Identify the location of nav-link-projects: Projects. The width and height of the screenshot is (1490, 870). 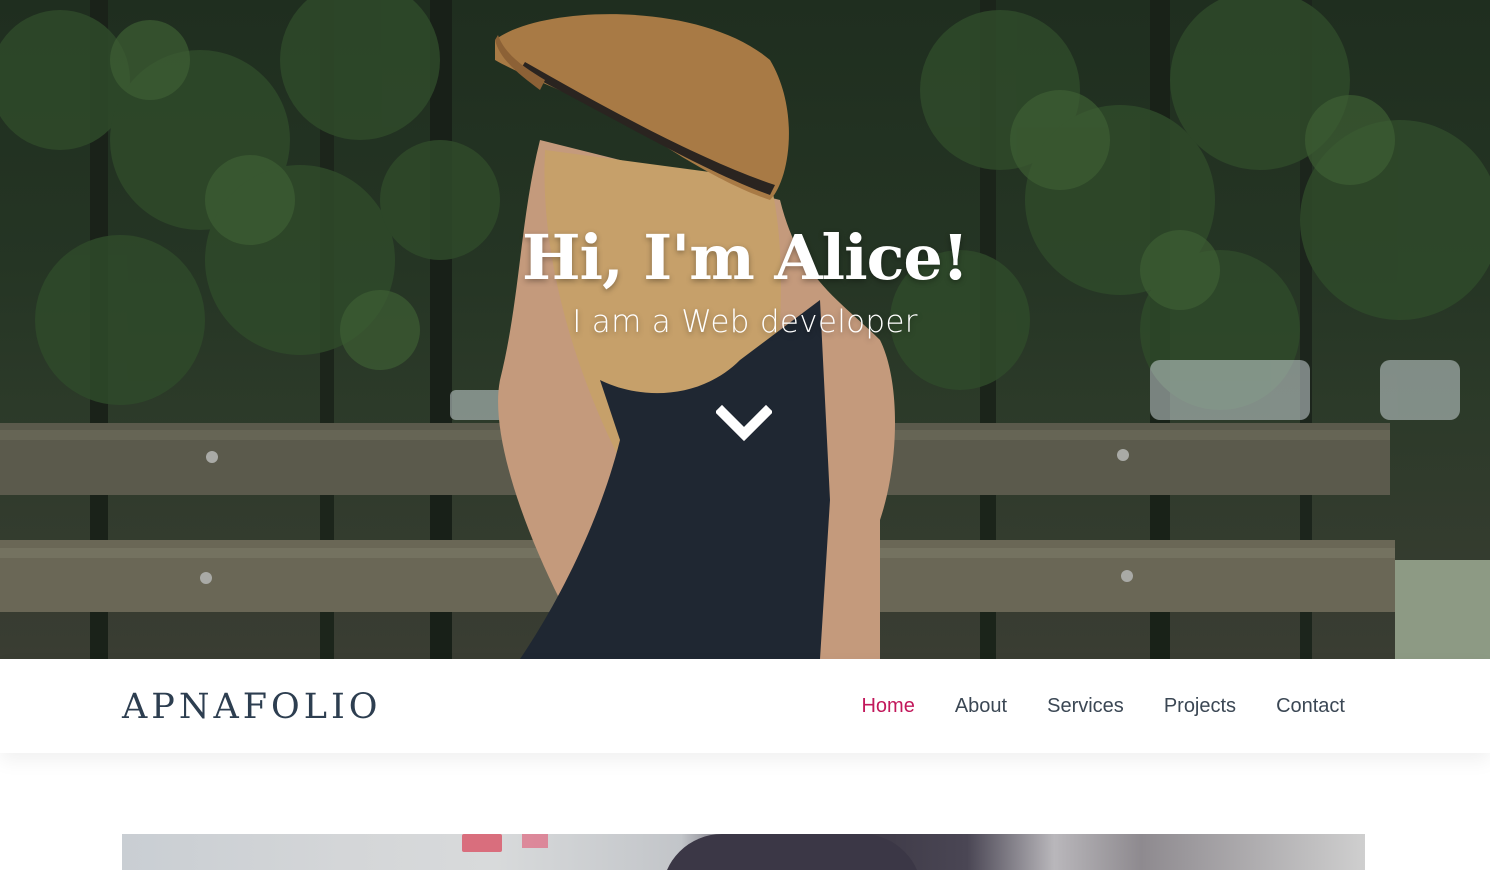
(1200, 706).